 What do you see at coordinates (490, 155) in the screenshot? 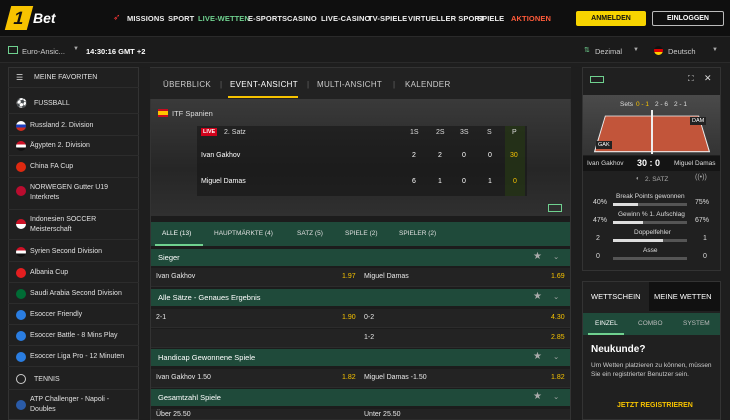
I see `player1-sets: 0` at bounding box center [490, 155].